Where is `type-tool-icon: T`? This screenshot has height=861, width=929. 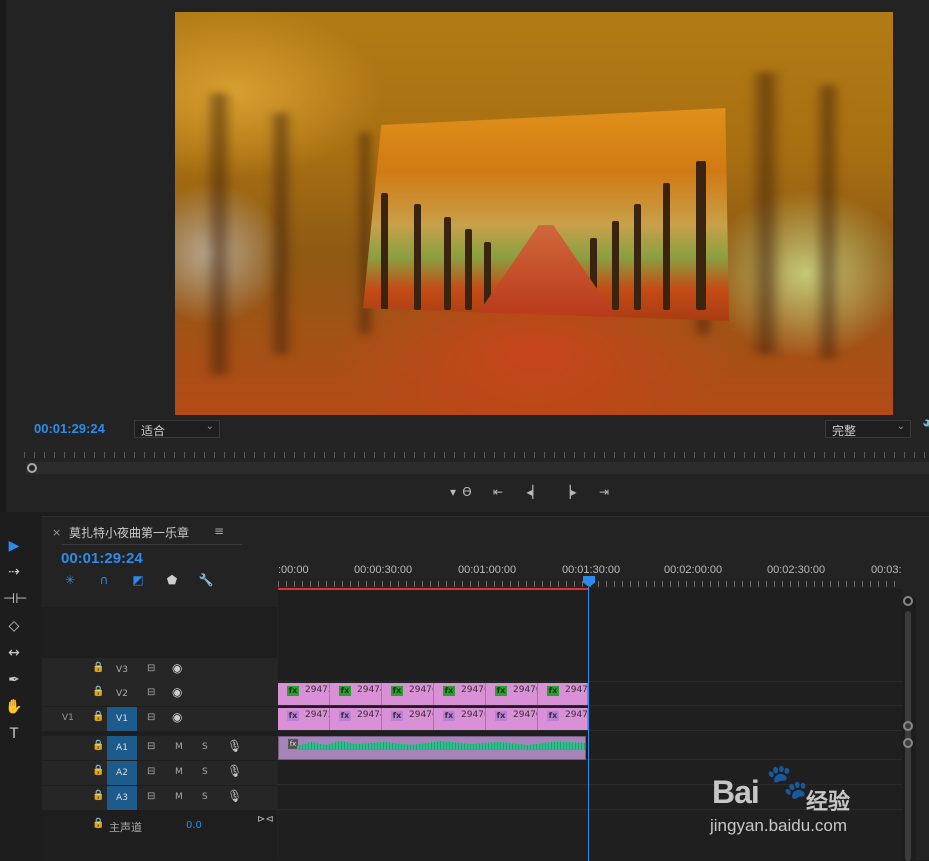
type-tool-icon: T is located at coordinates (14, 734).